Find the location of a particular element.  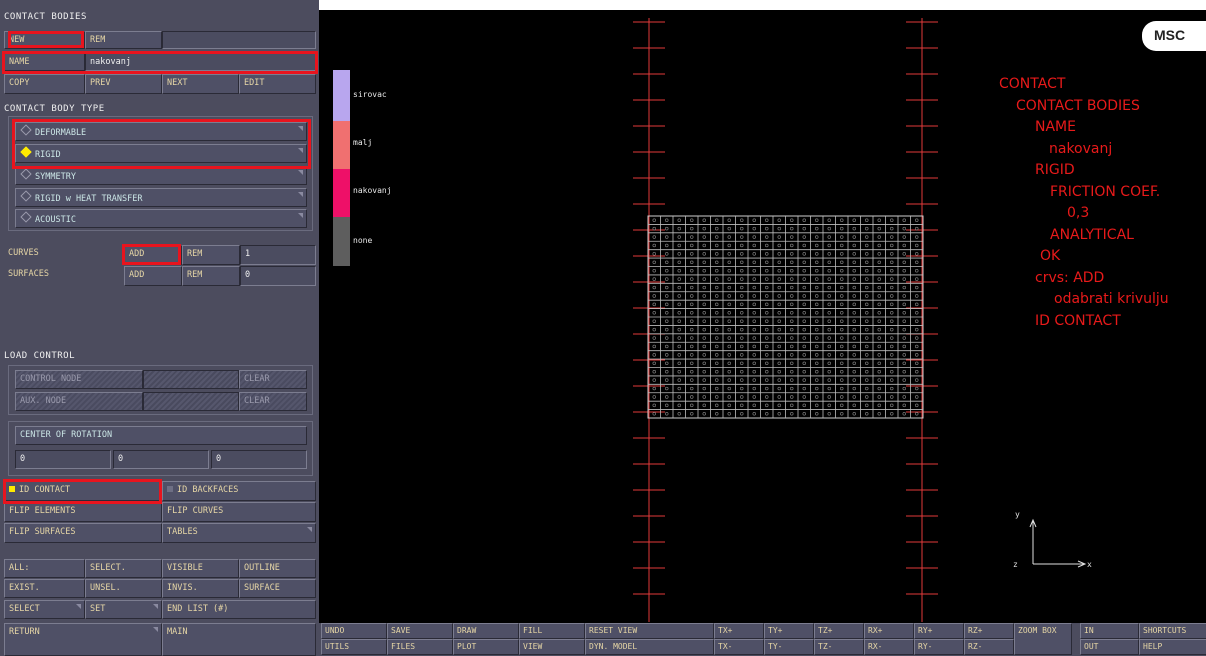

toolbar-files-button: FILES is located at coordinates (420, 647).